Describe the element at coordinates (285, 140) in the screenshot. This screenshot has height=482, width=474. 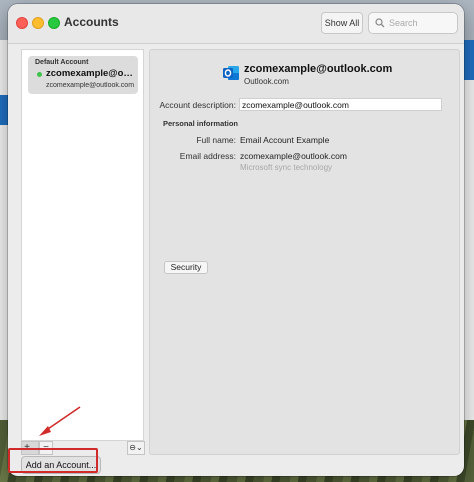
I see `full-name-value: Email Account Example` at that location.